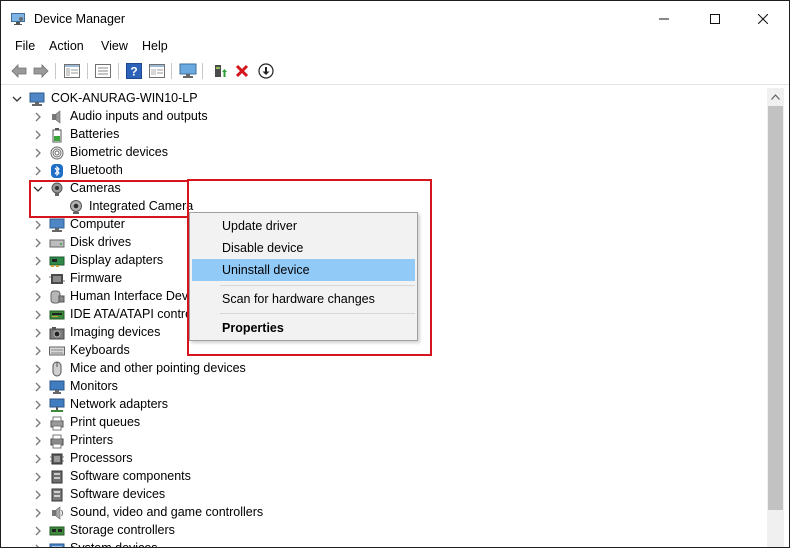  What do you see at coordinates (57, 333) in the screenshot?
I see `imaging-icon` at bounding box center [57, 333].